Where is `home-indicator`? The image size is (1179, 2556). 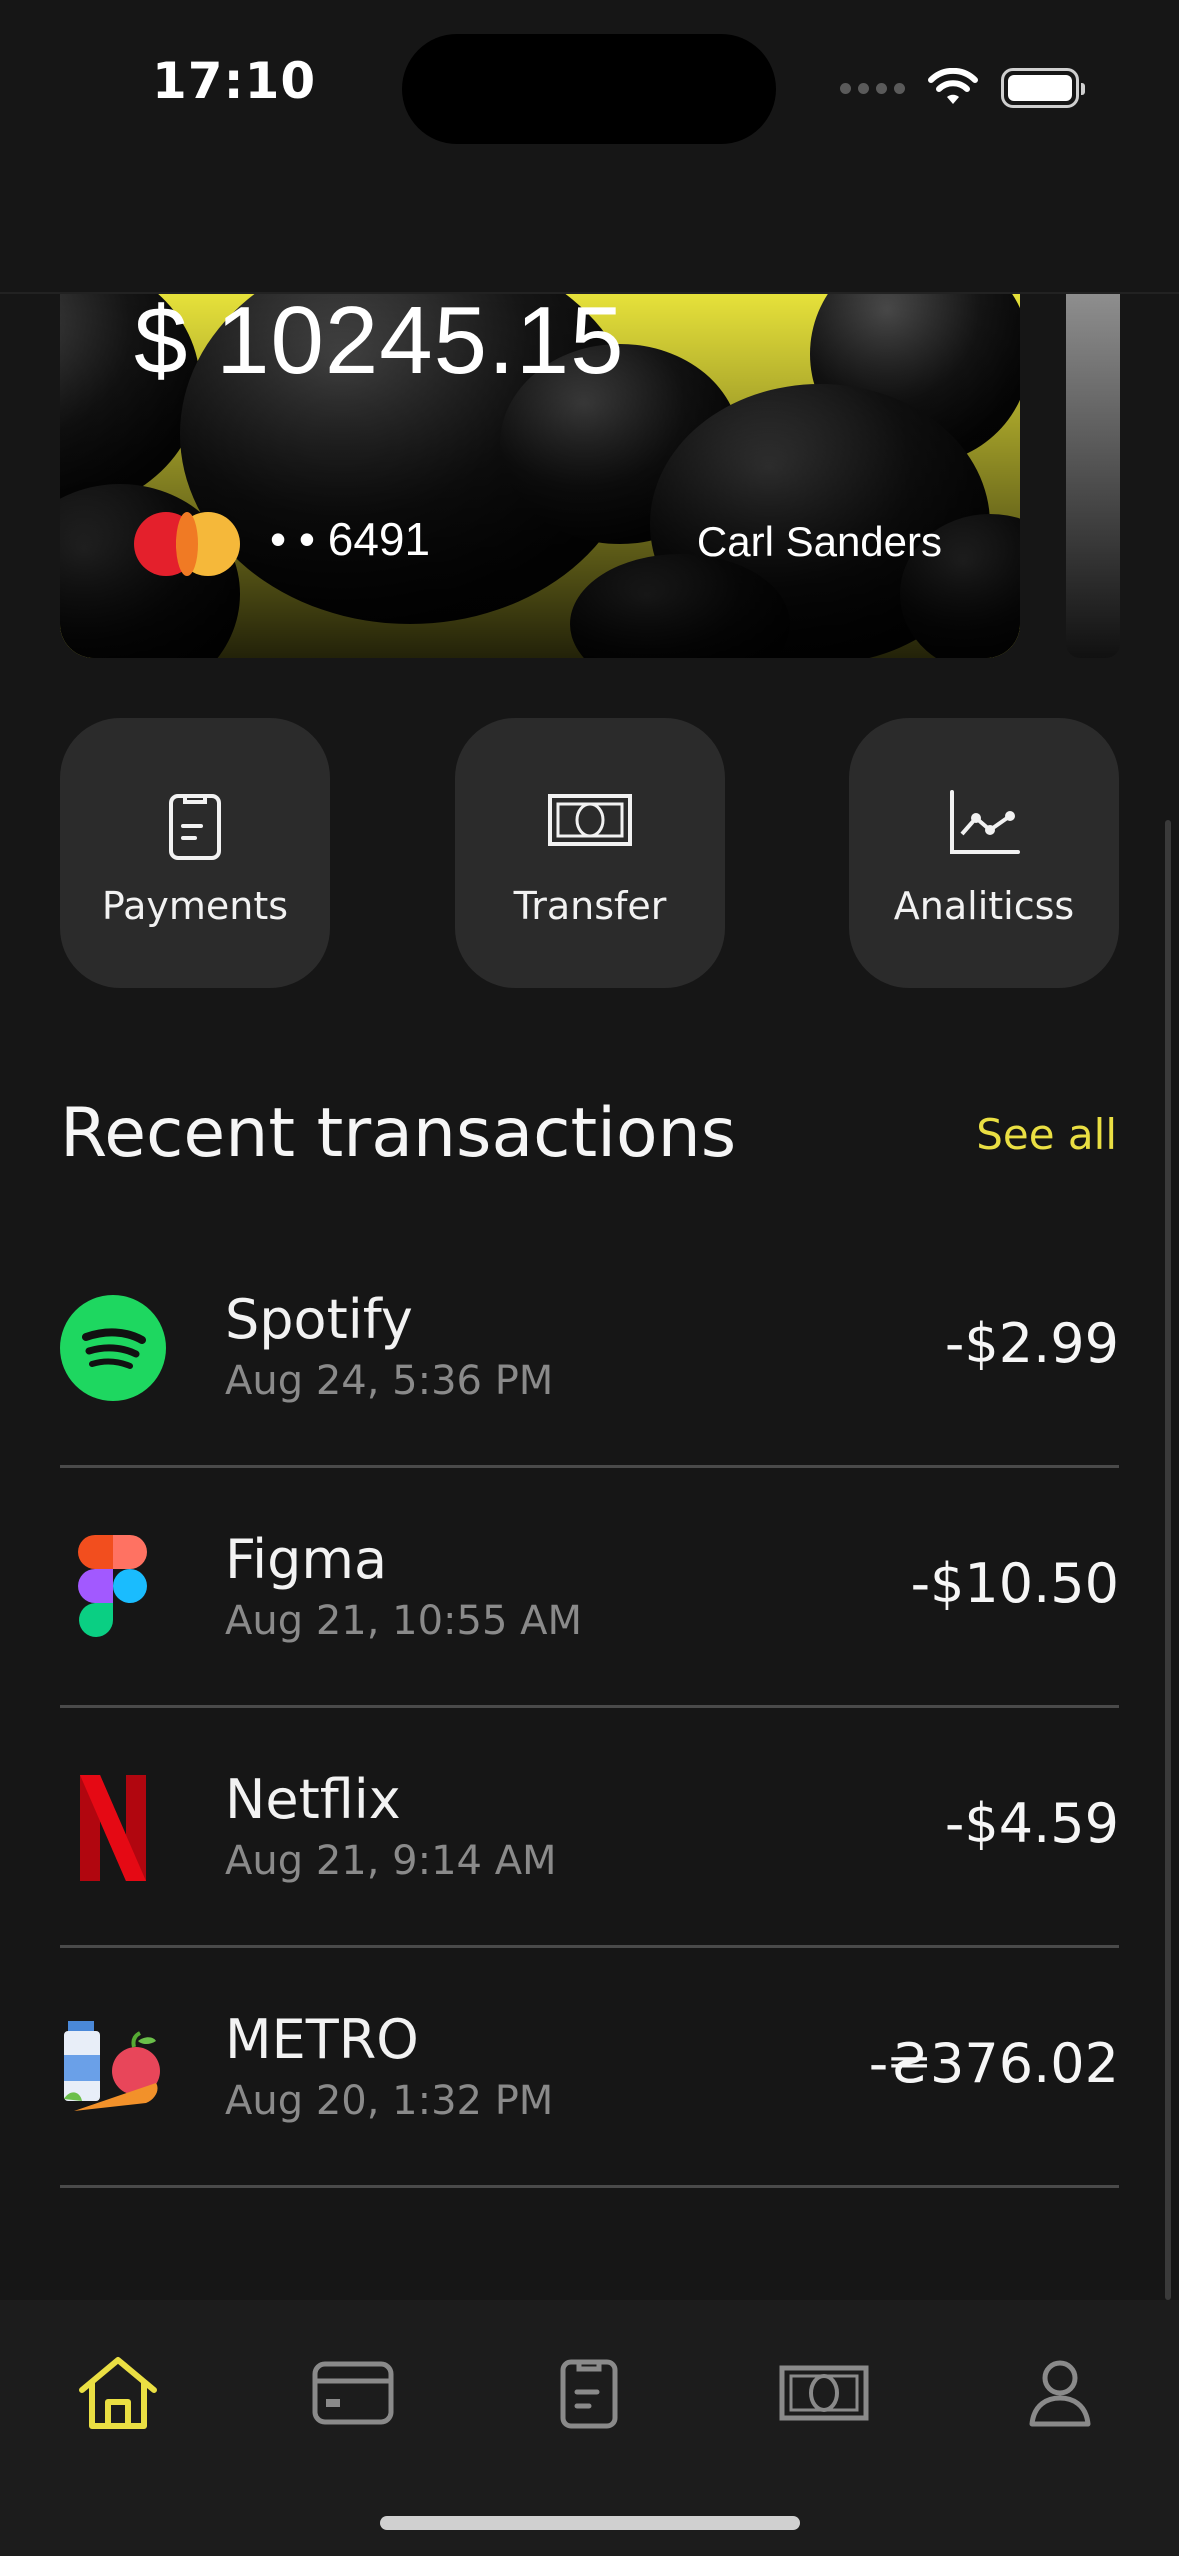
home-indicator is located at coordinates (590, 2523).